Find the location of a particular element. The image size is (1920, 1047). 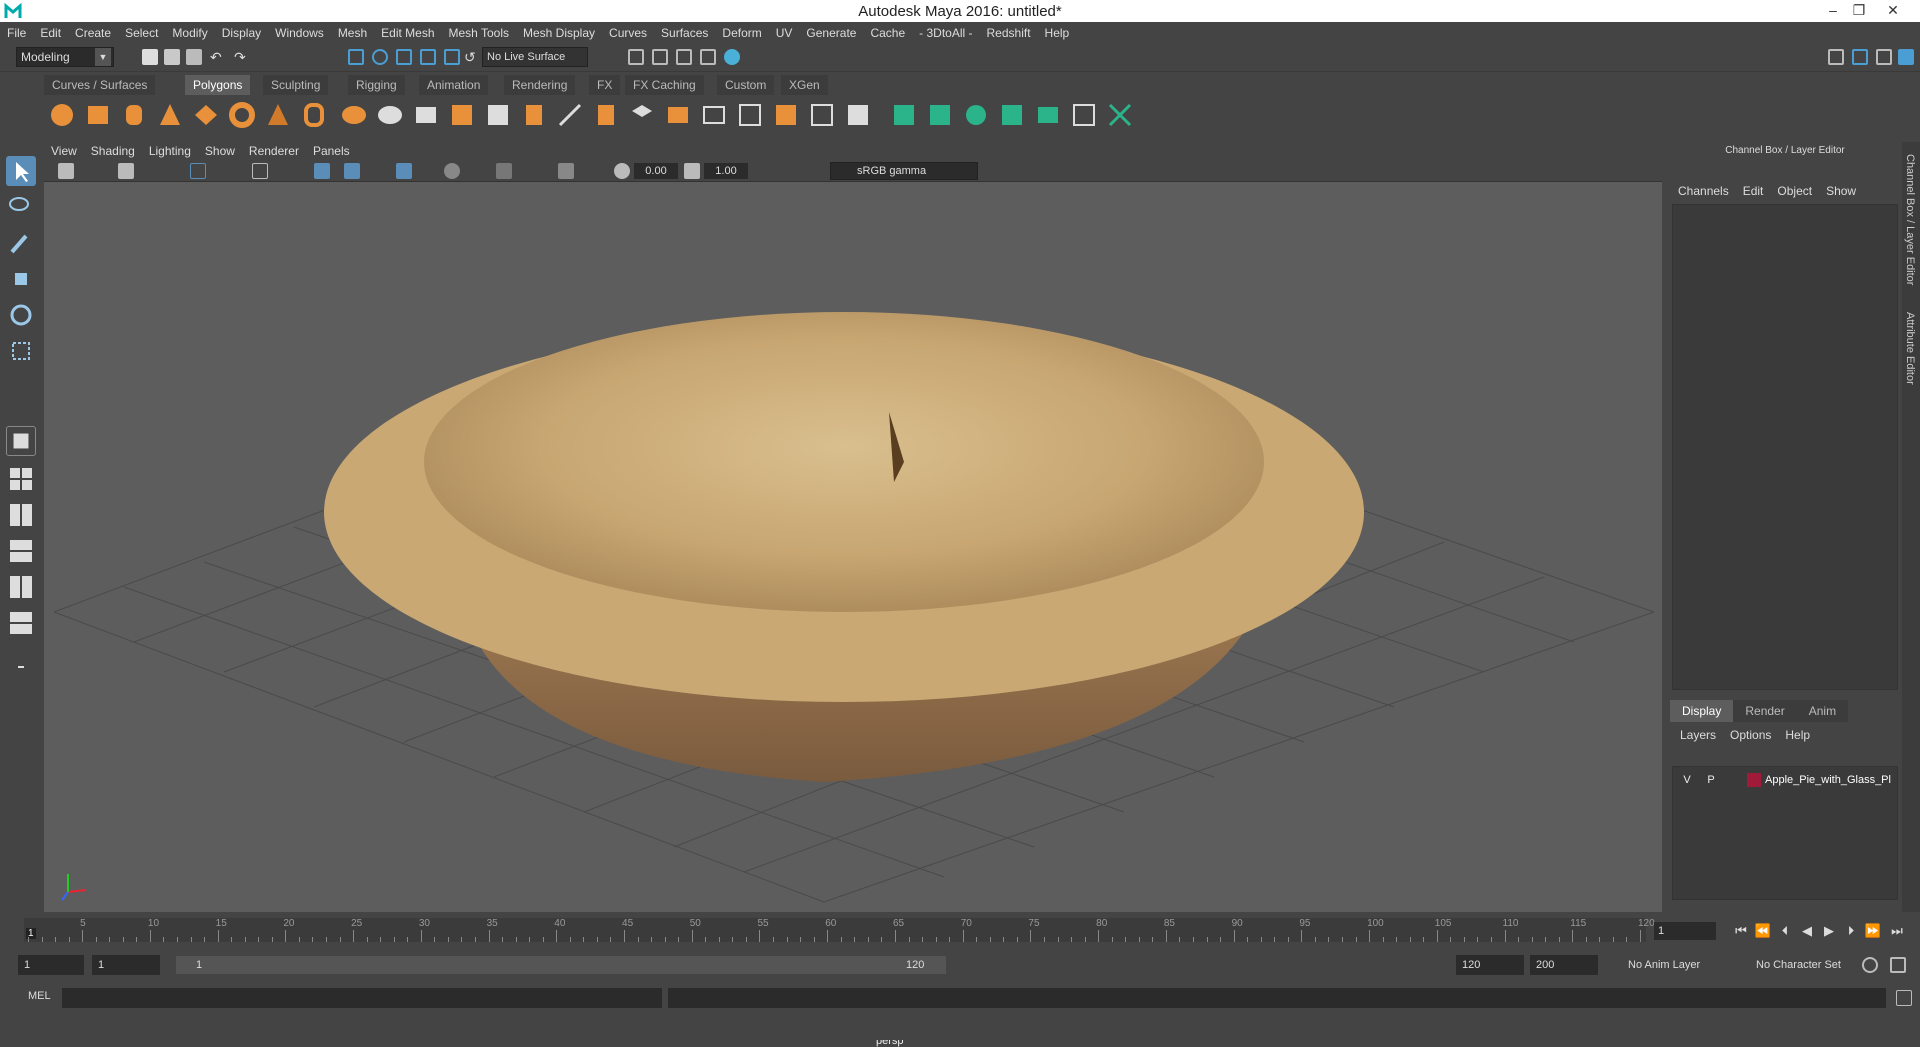

menu-create: Create is located at coordinates (93, 33).